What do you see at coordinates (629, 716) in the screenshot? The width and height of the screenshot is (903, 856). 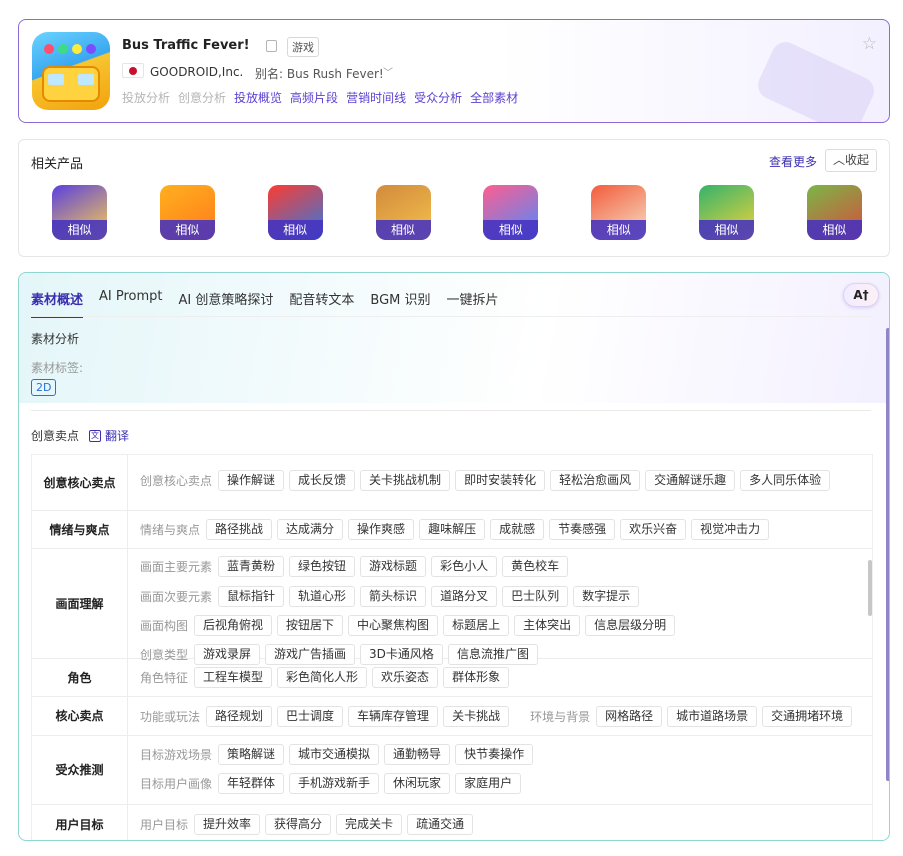 I see `tag-chip: 网格路径` at bounding box center [629, 716].